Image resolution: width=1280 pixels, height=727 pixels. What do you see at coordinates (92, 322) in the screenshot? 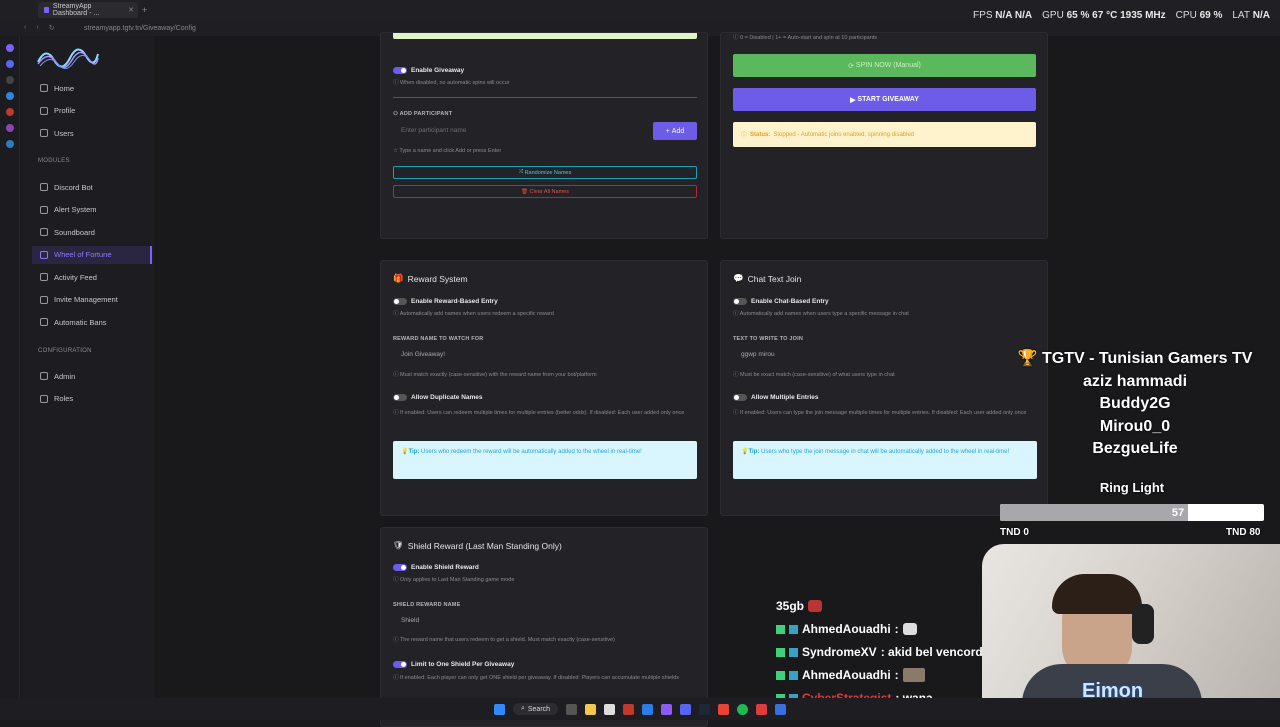
I see `sidebar-item-automatic-bans: Automatic Bans` at bounding box center [92, 322].